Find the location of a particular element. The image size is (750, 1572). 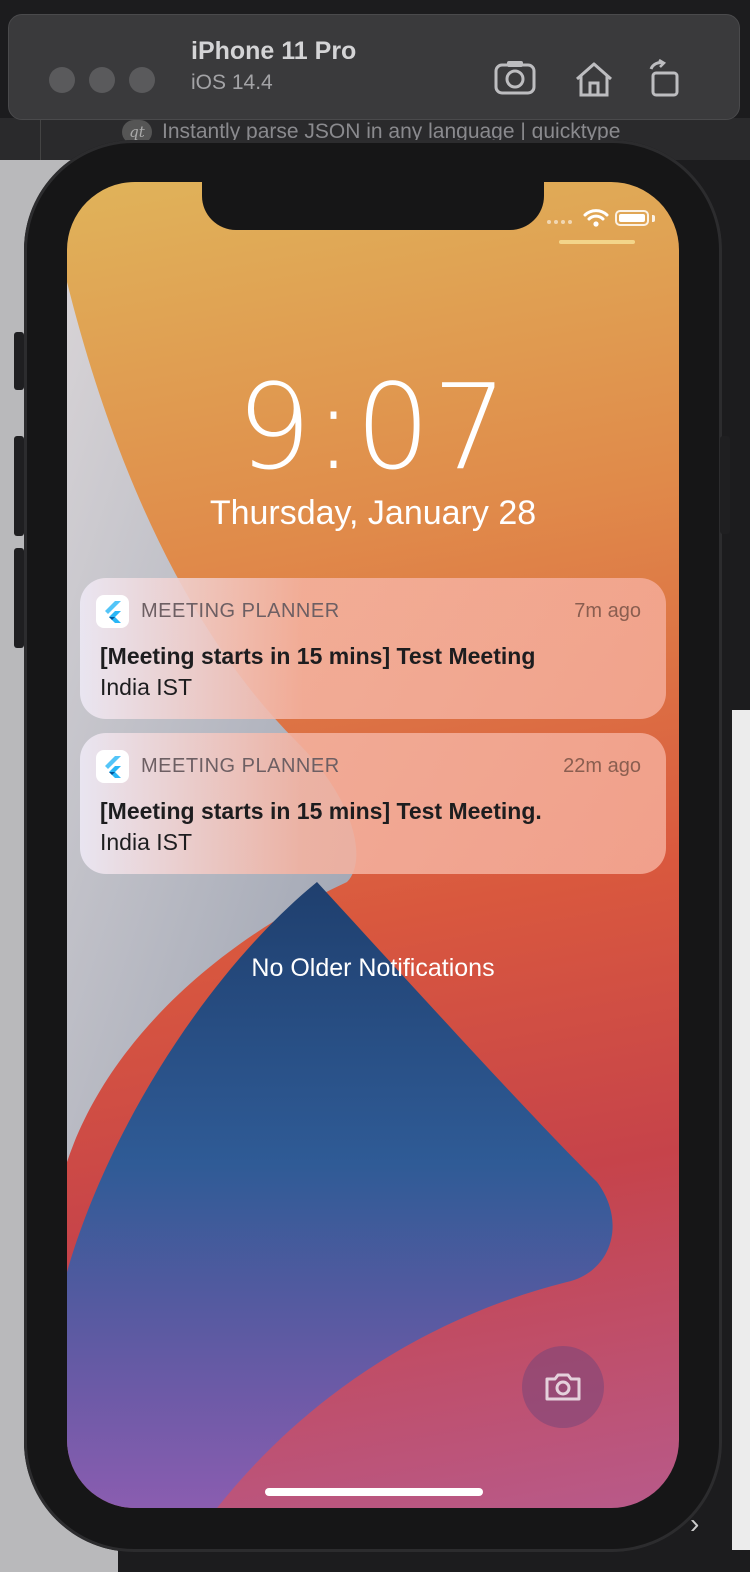

os-version: iOS 14.4 is located at coordinates (232, 82).